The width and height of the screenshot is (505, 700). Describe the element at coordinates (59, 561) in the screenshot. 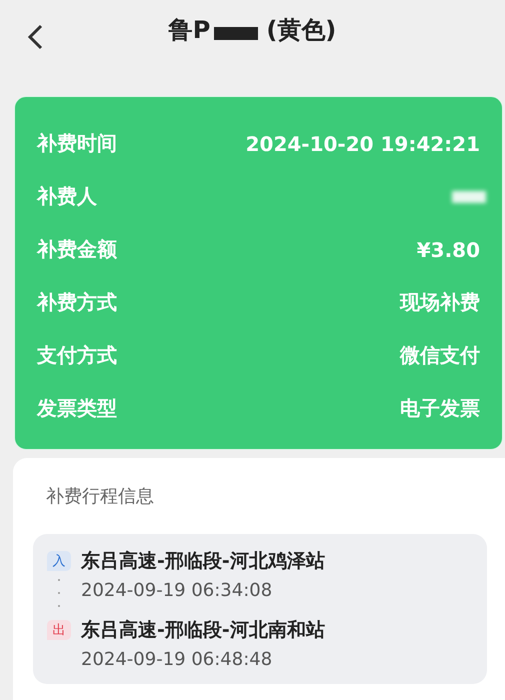

I see `stop-badge: 入` at that location.